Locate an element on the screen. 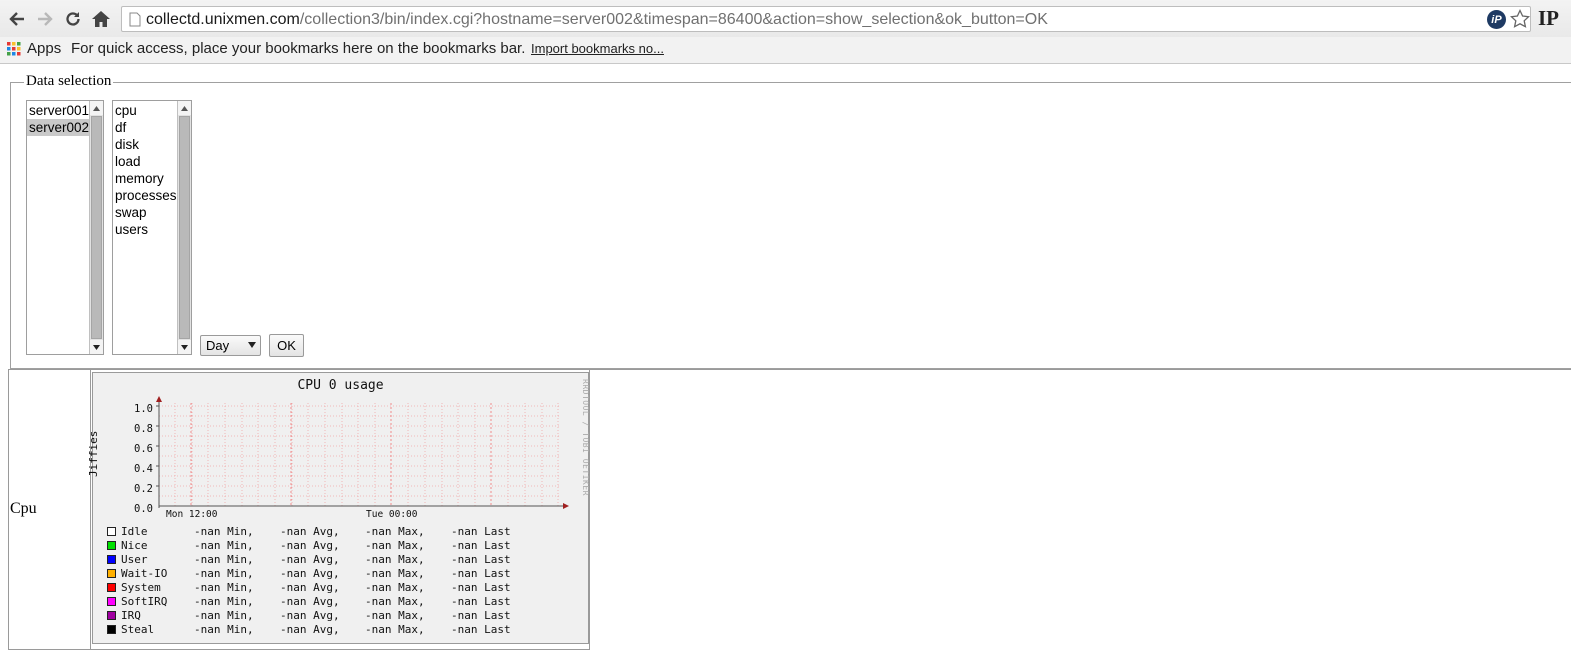  apps-grid-icon is located at coordinates (14, 49).